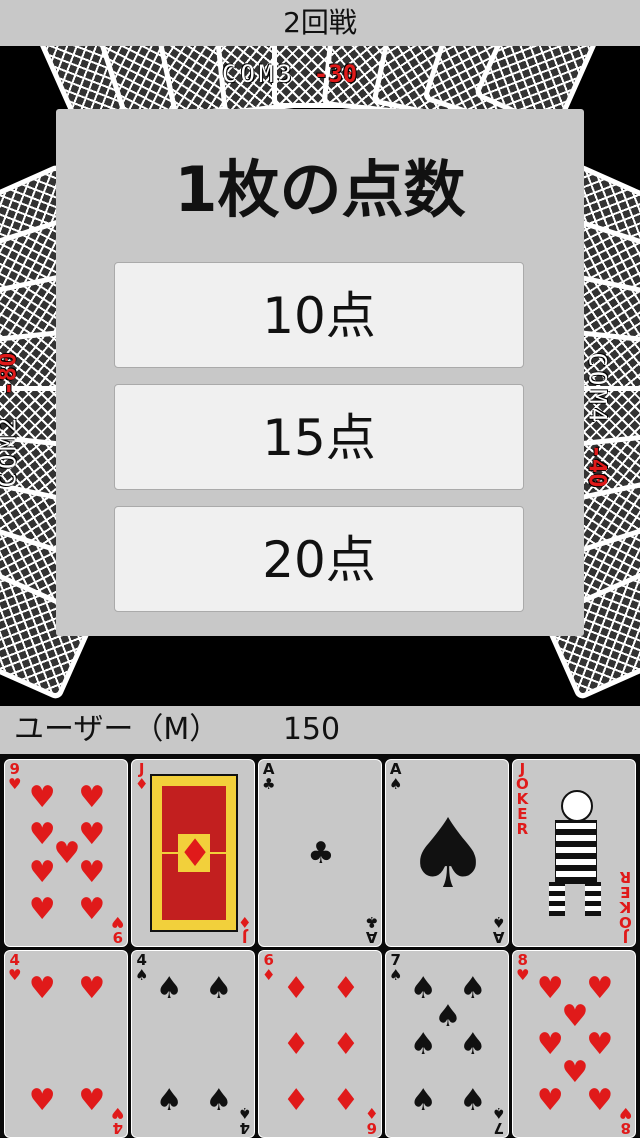  What do you see at coordinates (396, 967) in the screenshot?
I see `card-index: 7 ♠` at bounding box center [396, 967].